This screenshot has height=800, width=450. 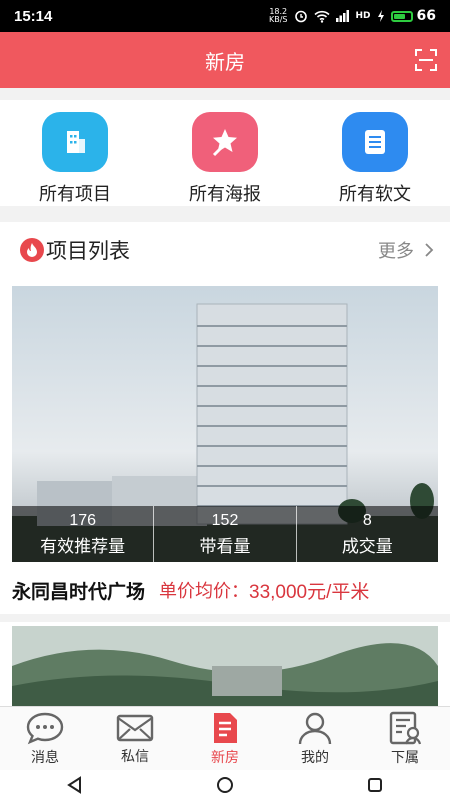 I want to click on quick-link-posters: 所有海报, so click(x=225, y=159).